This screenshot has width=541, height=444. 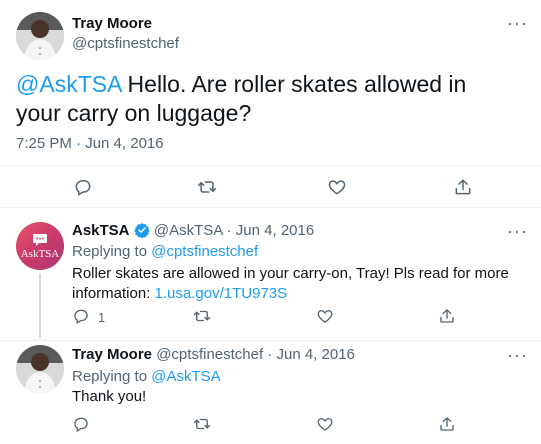 I want to click on main-author-handle: @cptsfinestchef, so click(x=125, y=43).